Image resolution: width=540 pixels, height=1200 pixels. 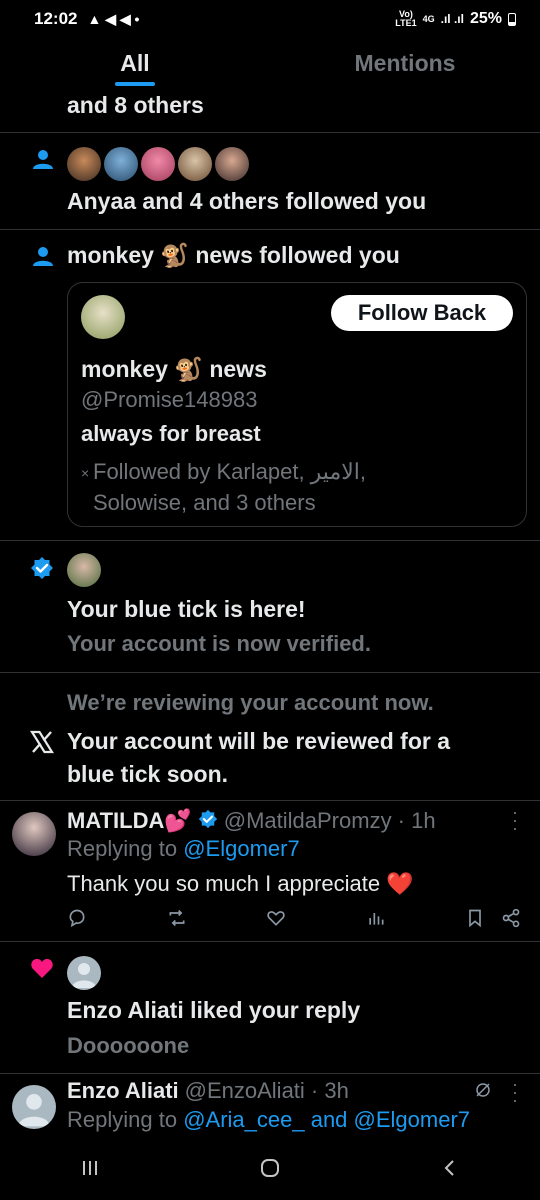 What do you see at coordinates (148, 774) in the screenshot?
I see `review-title-line2: blue tick soon.` at bounding box center [148, 774].